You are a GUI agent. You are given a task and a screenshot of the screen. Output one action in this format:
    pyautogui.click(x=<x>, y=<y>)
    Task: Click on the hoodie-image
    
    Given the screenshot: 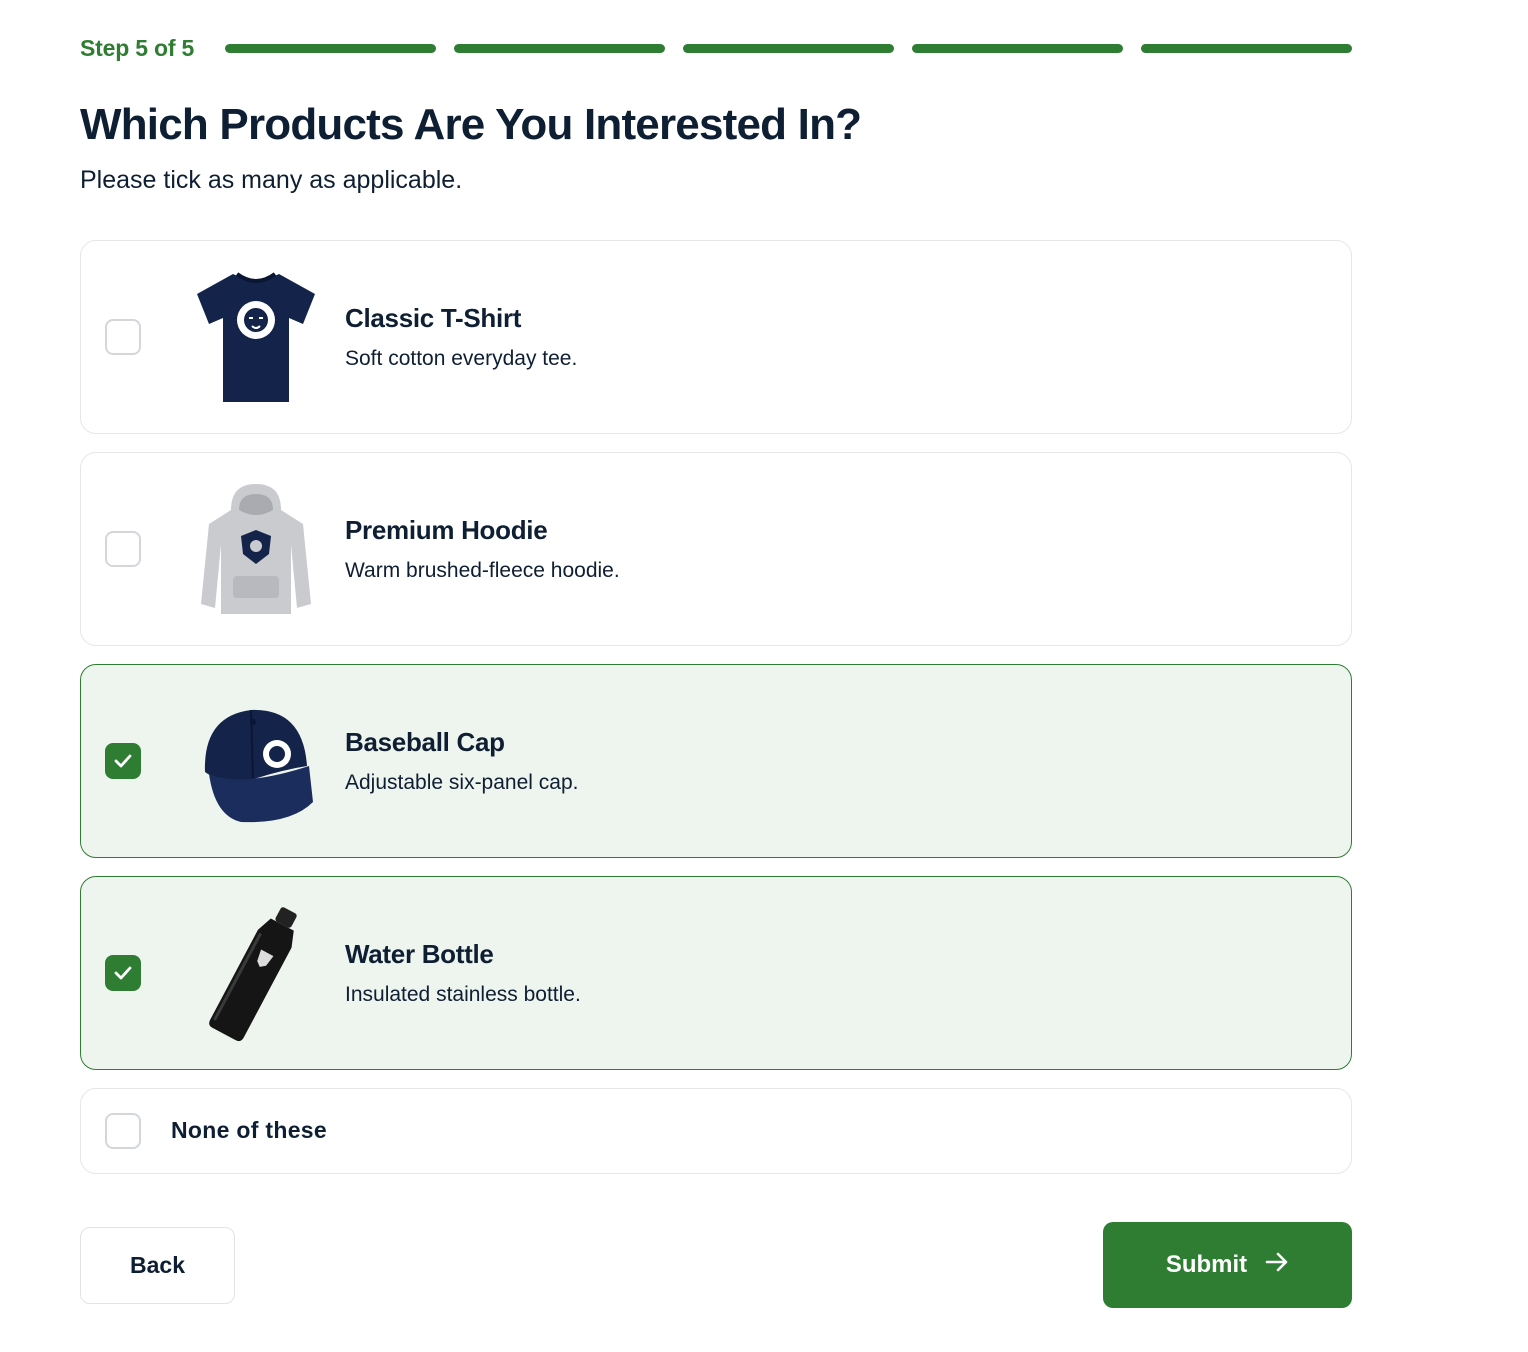 What is the action you would take?
    pyautogui.click(x=256, y=550)
    